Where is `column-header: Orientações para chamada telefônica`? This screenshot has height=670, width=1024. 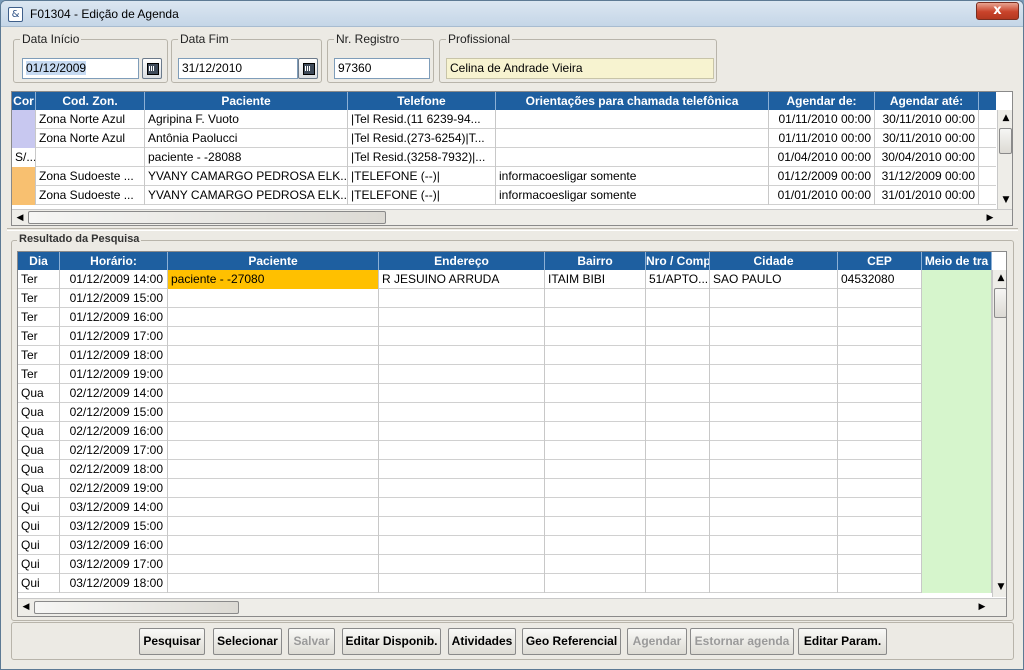
column-header: Orientações para chamada telefônica is located at coordinates (632, 101).